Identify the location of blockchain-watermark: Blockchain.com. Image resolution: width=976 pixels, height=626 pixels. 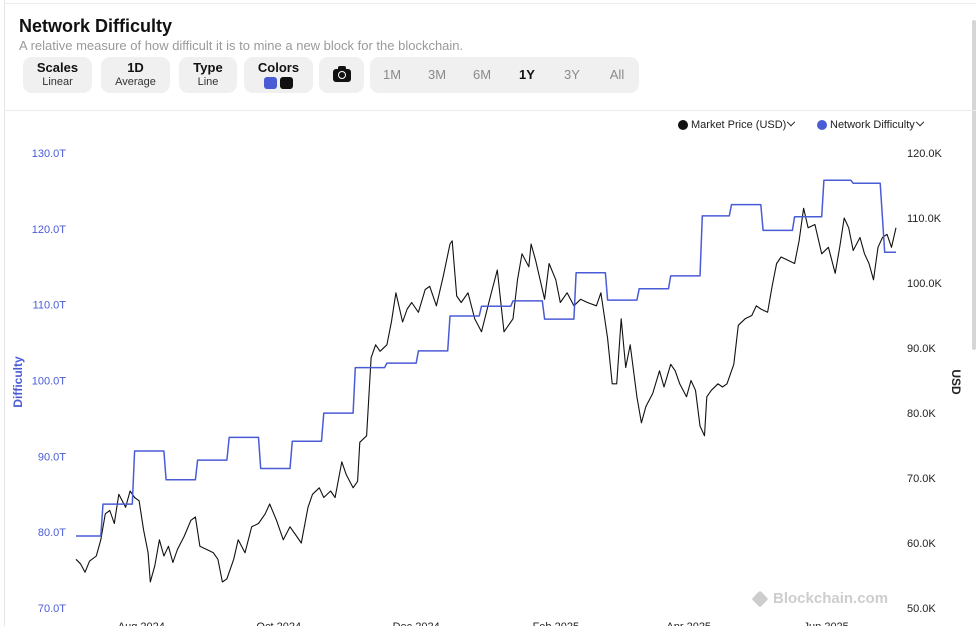
(820, 598).